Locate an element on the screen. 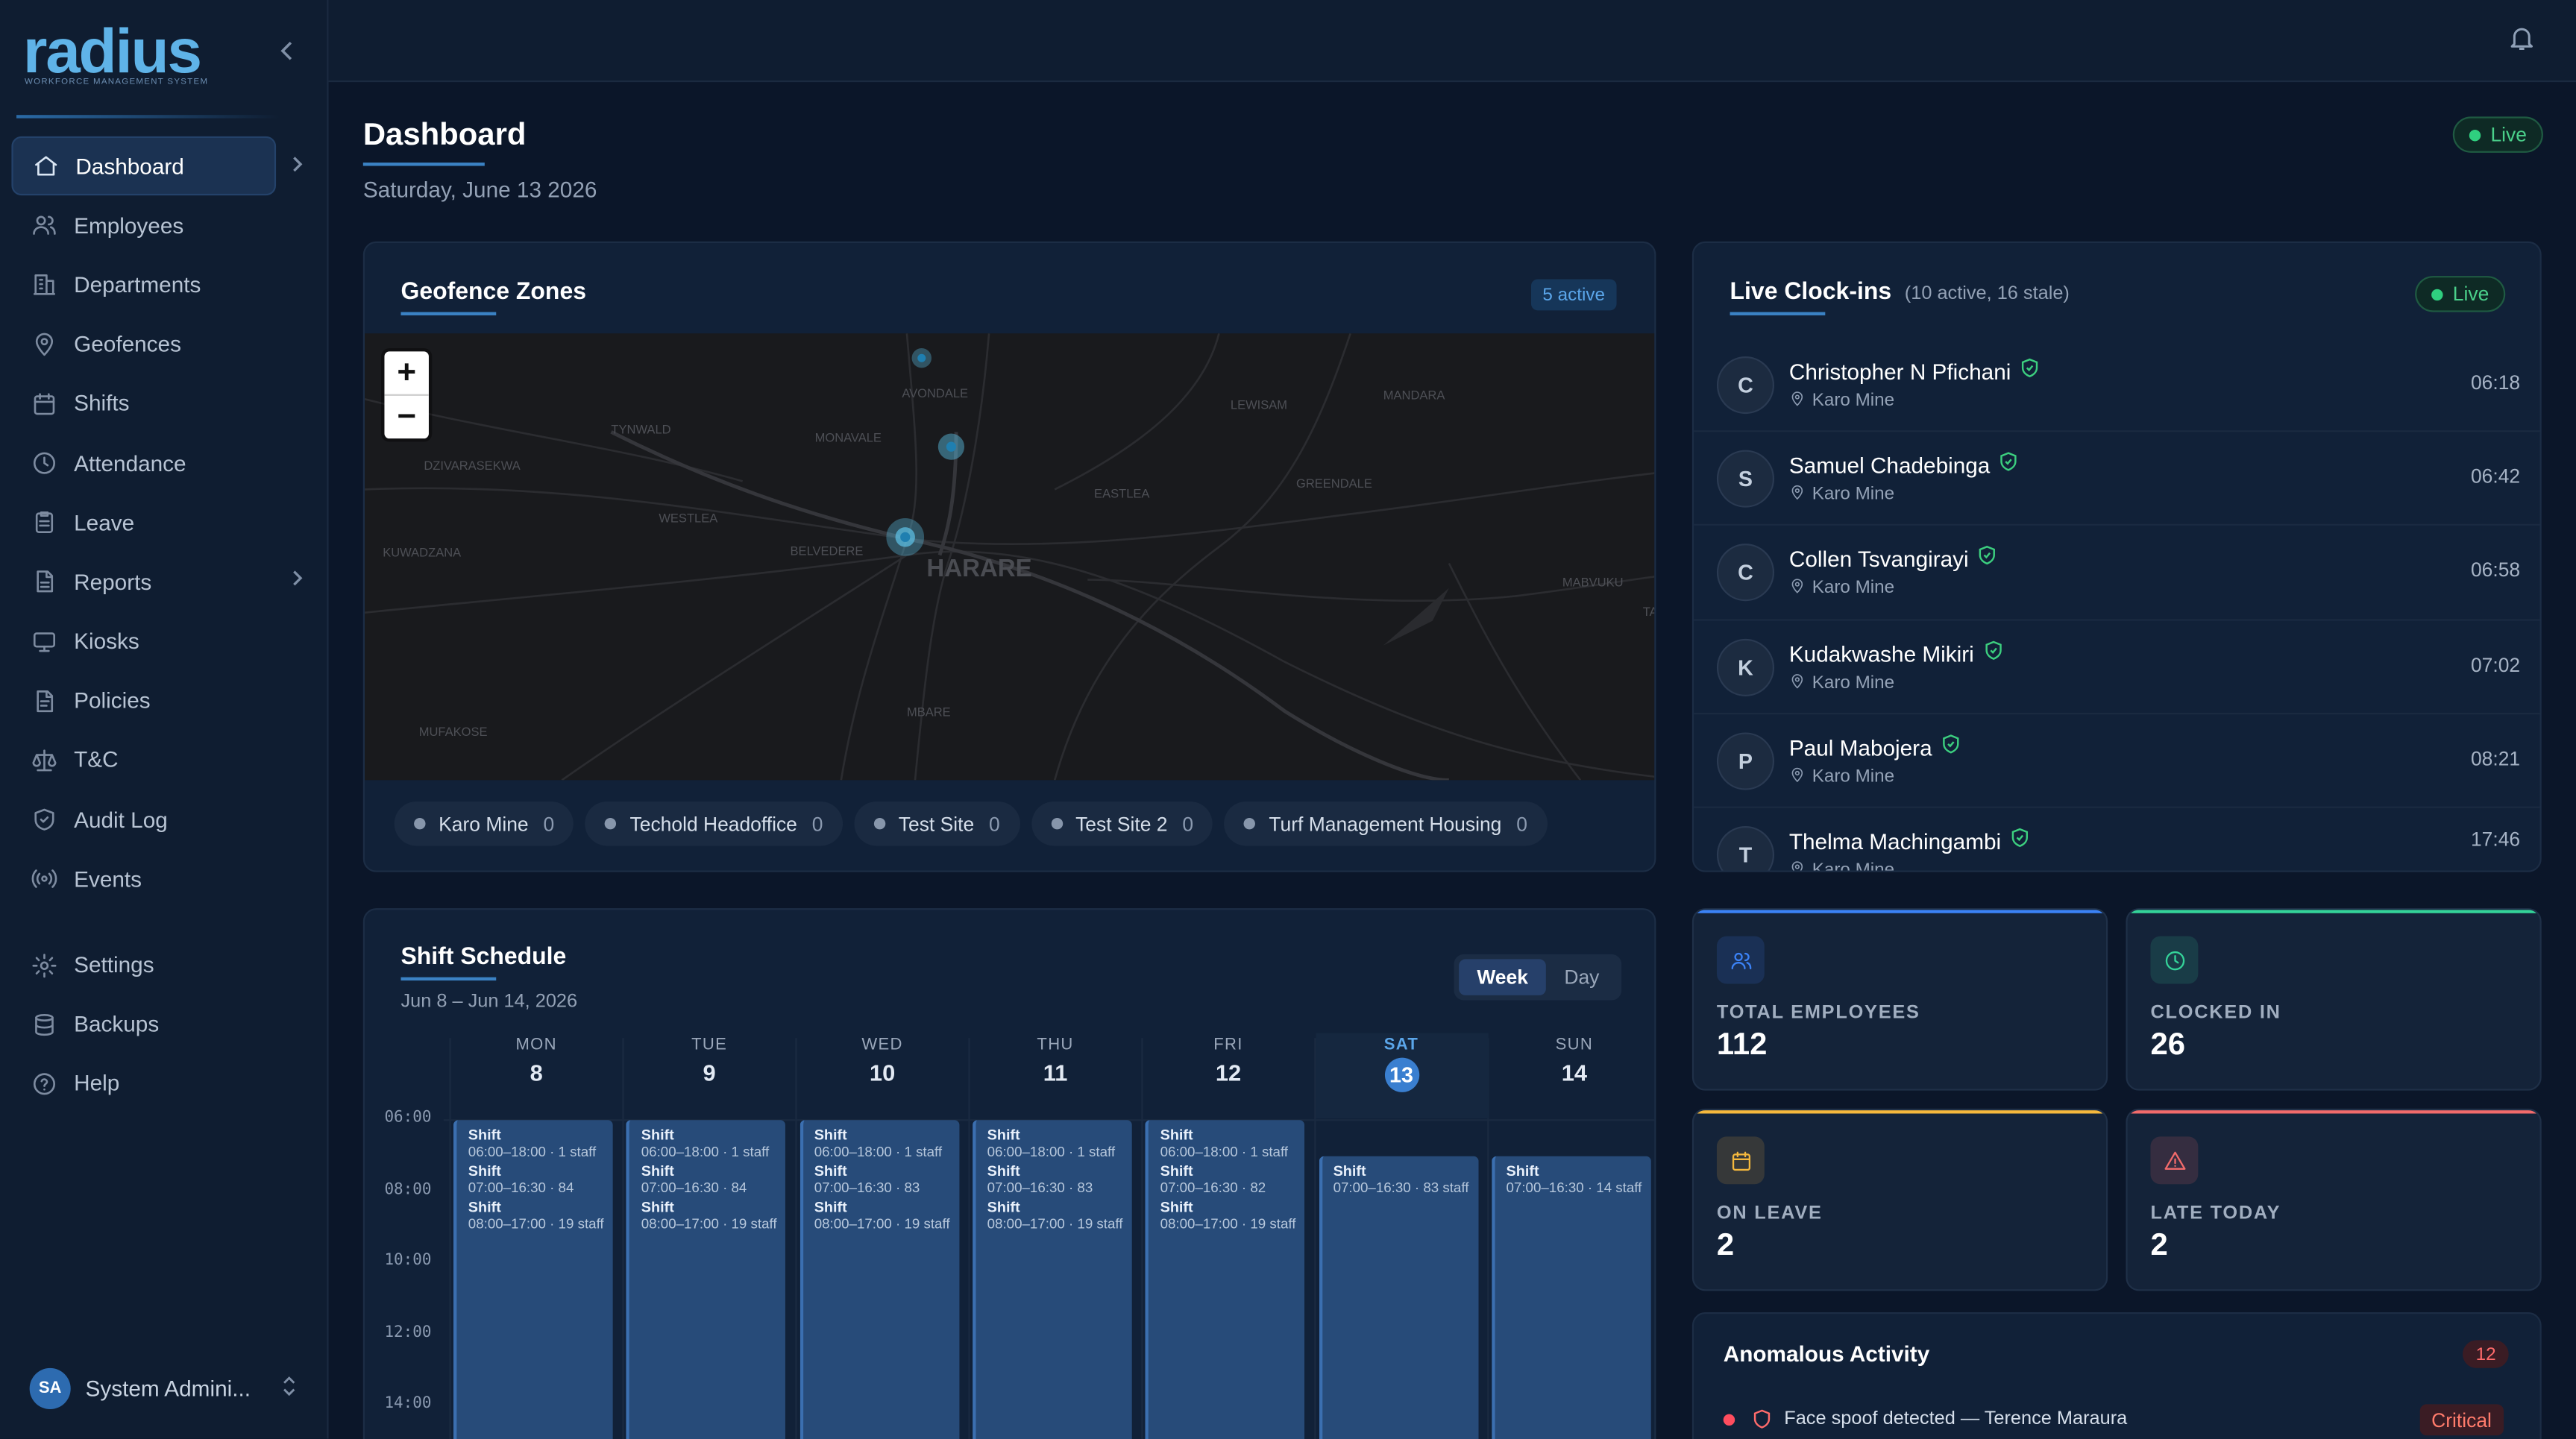 This screenshot has height=1439, width=2576. employee-name-text: Collen Tsvangirayi is located at coordinates (1879, 560).